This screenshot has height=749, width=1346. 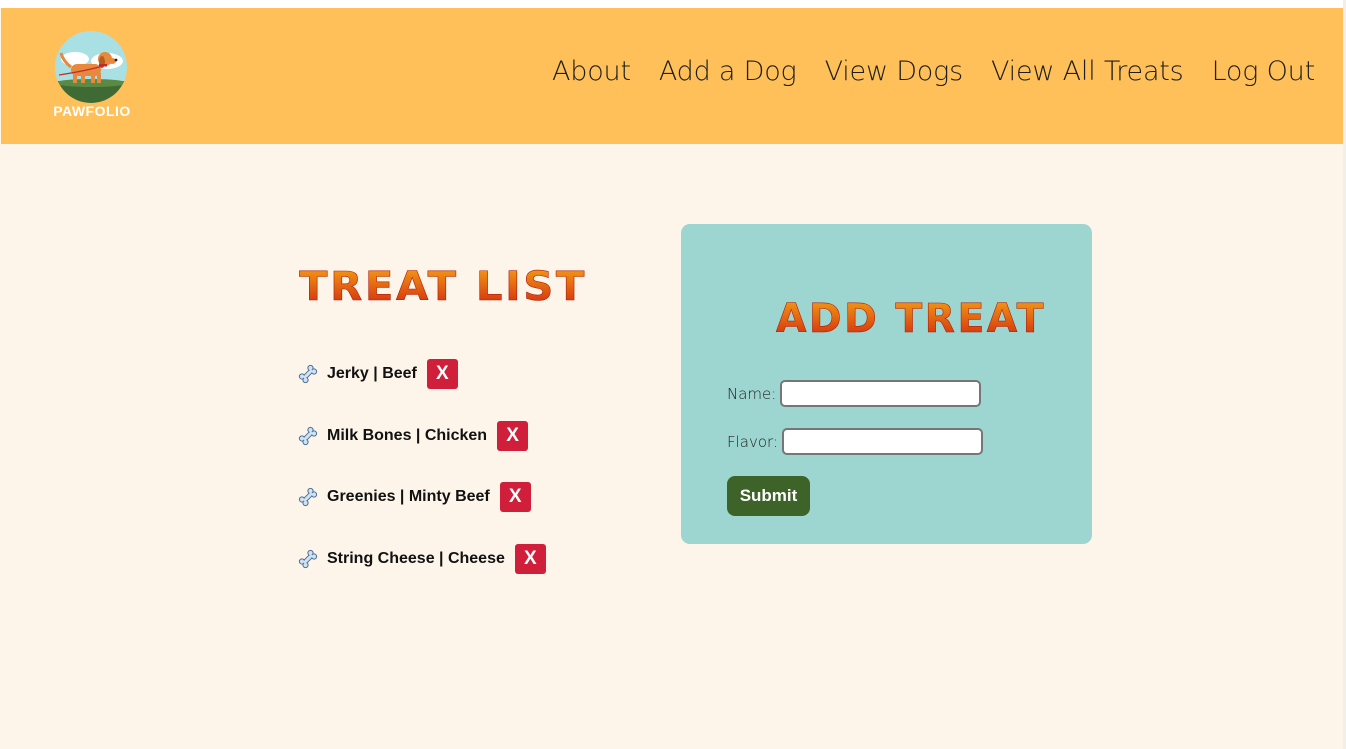 I want to click on top-strip, so click(x=673, y=4).